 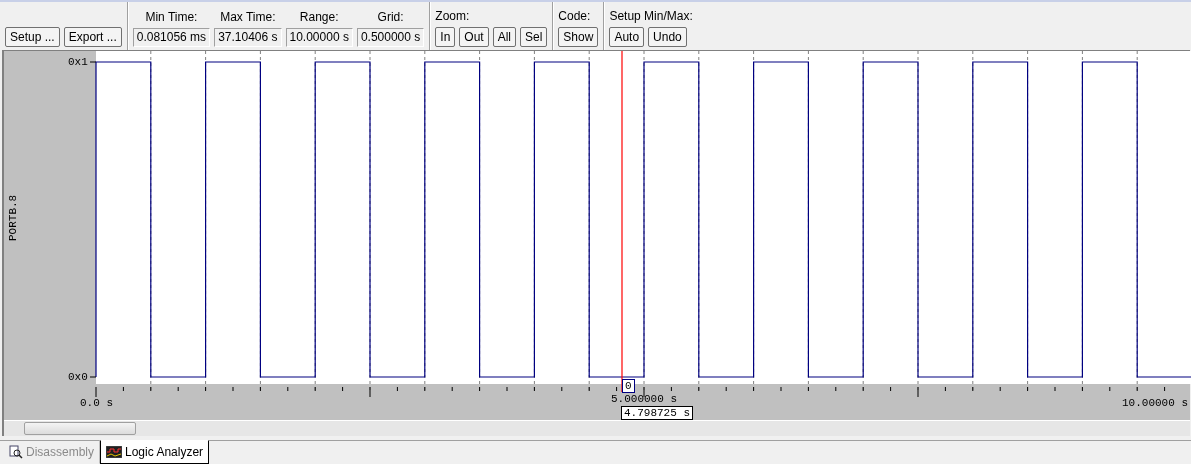 I want to click on toolbar-button: All, so click(x=504, y=37).